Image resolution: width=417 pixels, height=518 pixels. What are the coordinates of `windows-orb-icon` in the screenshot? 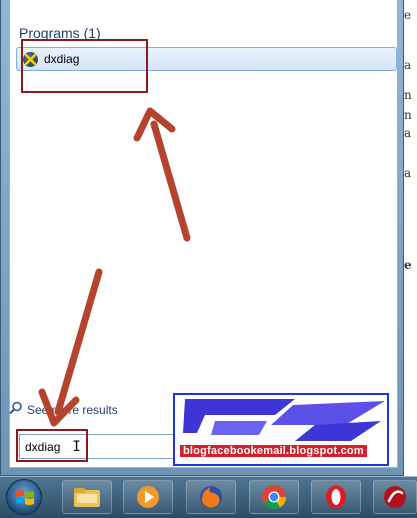 It's located at (25, 497).